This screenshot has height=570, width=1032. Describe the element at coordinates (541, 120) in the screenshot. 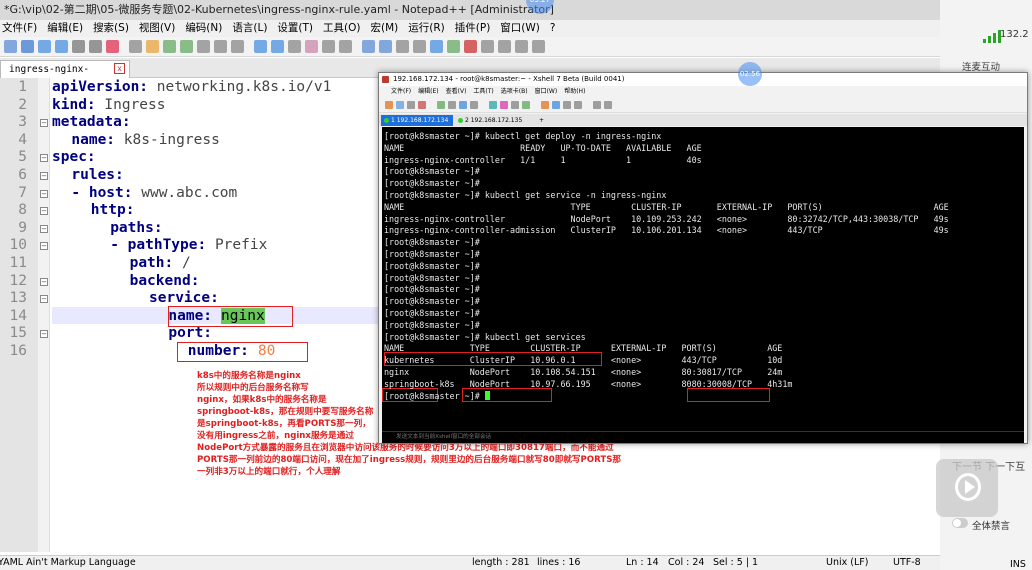

I see `new-tab-button: +` at that location.